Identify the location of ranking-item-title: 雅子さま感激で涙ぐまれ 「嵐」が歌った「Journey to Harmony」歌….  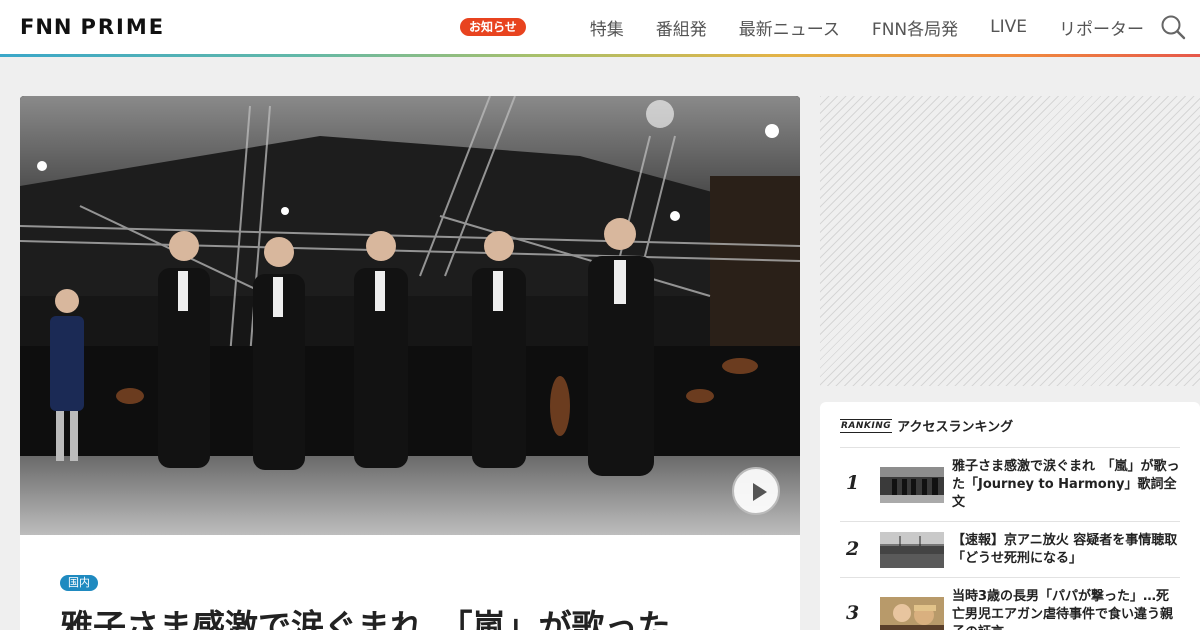
(1066, 484).